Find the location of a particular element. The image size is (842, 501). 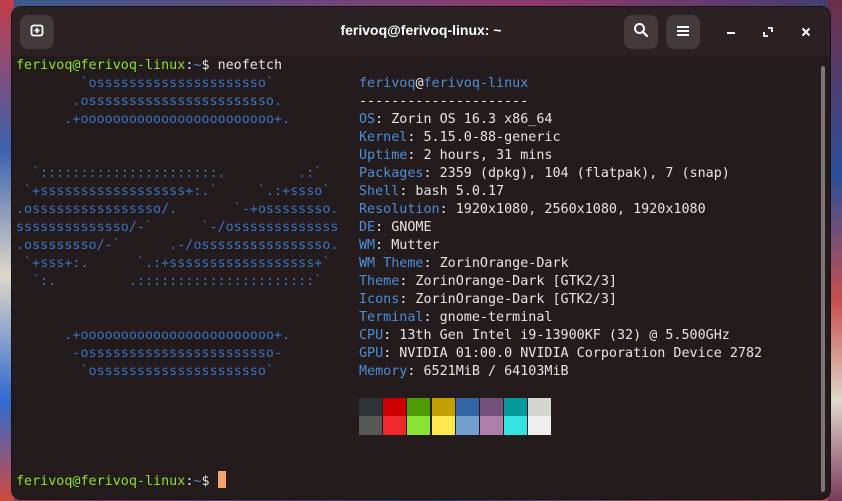

titlebar: ferivoq@ferivoq-linux: ~ is located at coordinates (421, 31).